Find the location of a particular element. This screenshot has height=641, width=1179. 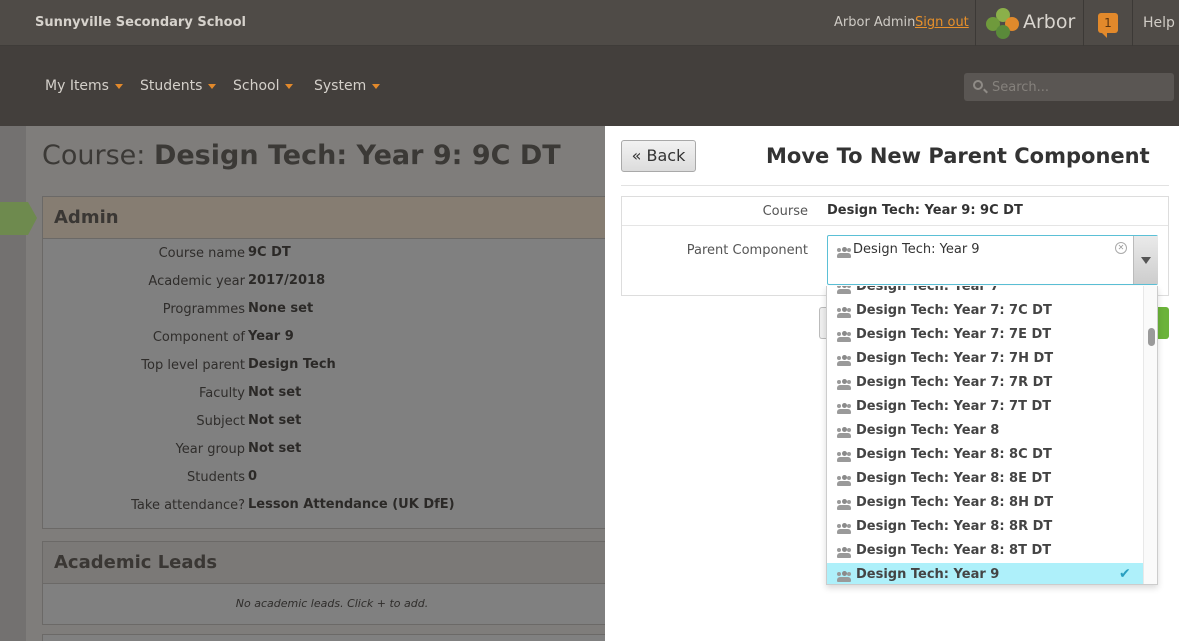

dropdown-option: Design Tech: Year 8 is located at coordinates (985, 431).